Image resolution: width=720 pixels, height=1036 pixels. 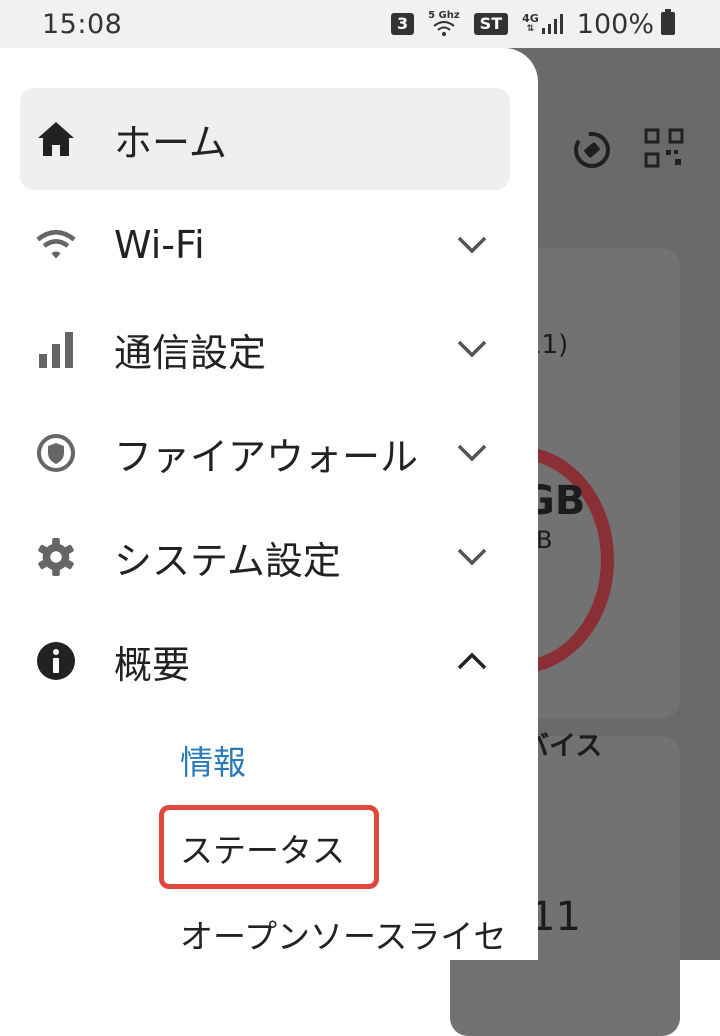 What do you see at coordinates (627, 152) in the screenshot?
I see `header-actions` at bounding box center [627, 152].